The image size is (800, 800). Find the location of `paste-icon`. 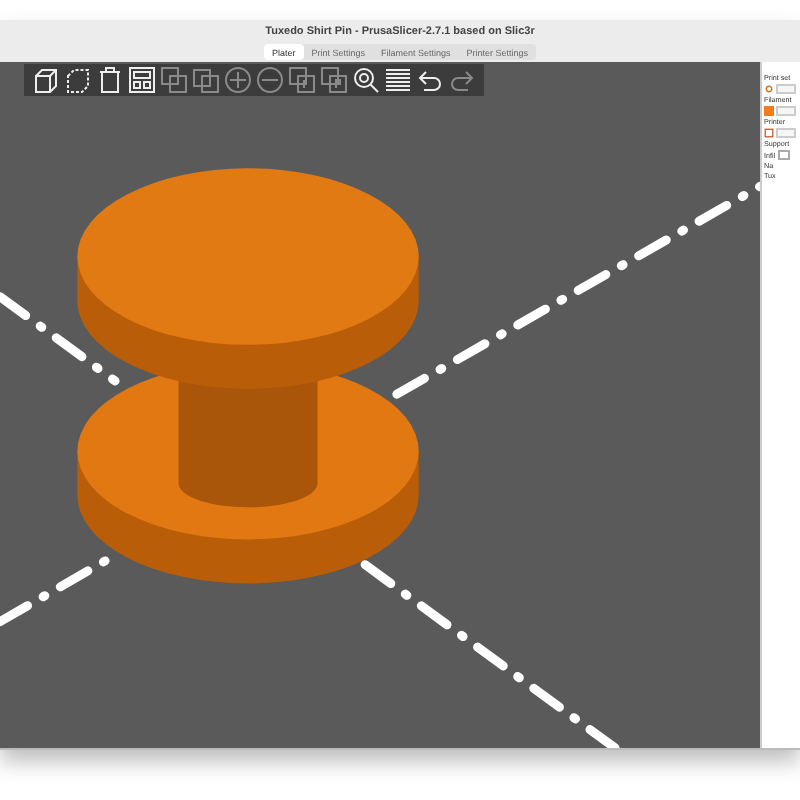

paste-icon is located at coordinates (206, 80).